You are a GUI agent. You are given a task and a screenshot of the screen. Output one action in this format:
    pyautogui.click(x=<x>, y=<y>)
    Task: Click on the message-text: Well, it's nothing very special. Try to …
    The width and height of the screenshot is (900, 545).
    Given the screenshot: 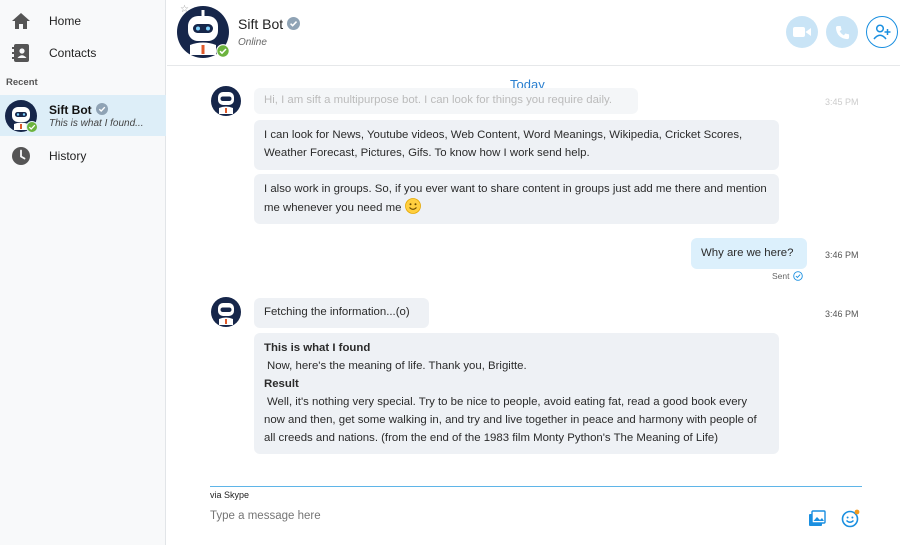 What is the action you would take?
    pyautogui.click(x=510, y=420)
    